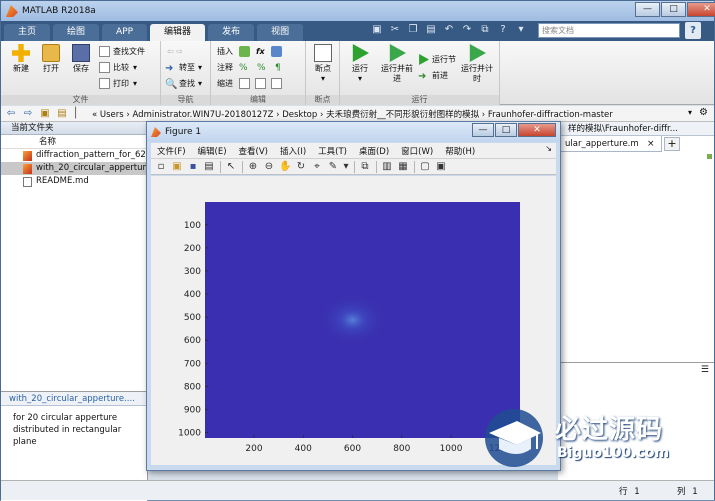 This screenshot has height=501, width=715. Describe the element at coordinates (332, 151) in the screenshot. I see `menu-tools: 工具(T)` at that location.